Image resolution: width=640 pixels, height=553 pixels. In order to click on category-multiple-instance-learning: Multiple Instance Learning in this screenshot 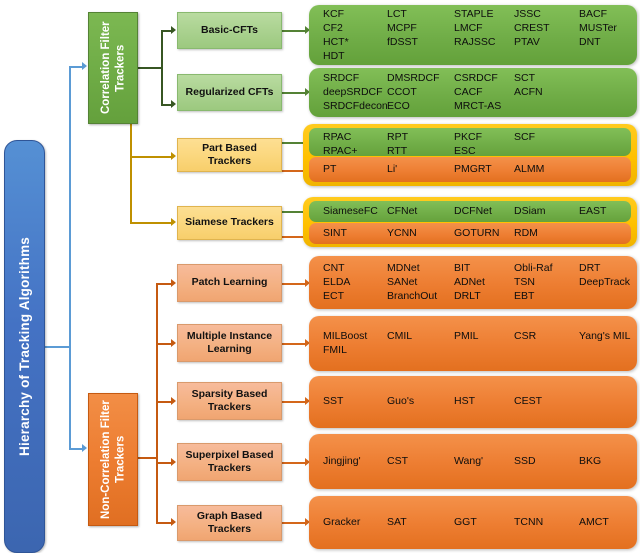, I will do `click(229, 343)`.